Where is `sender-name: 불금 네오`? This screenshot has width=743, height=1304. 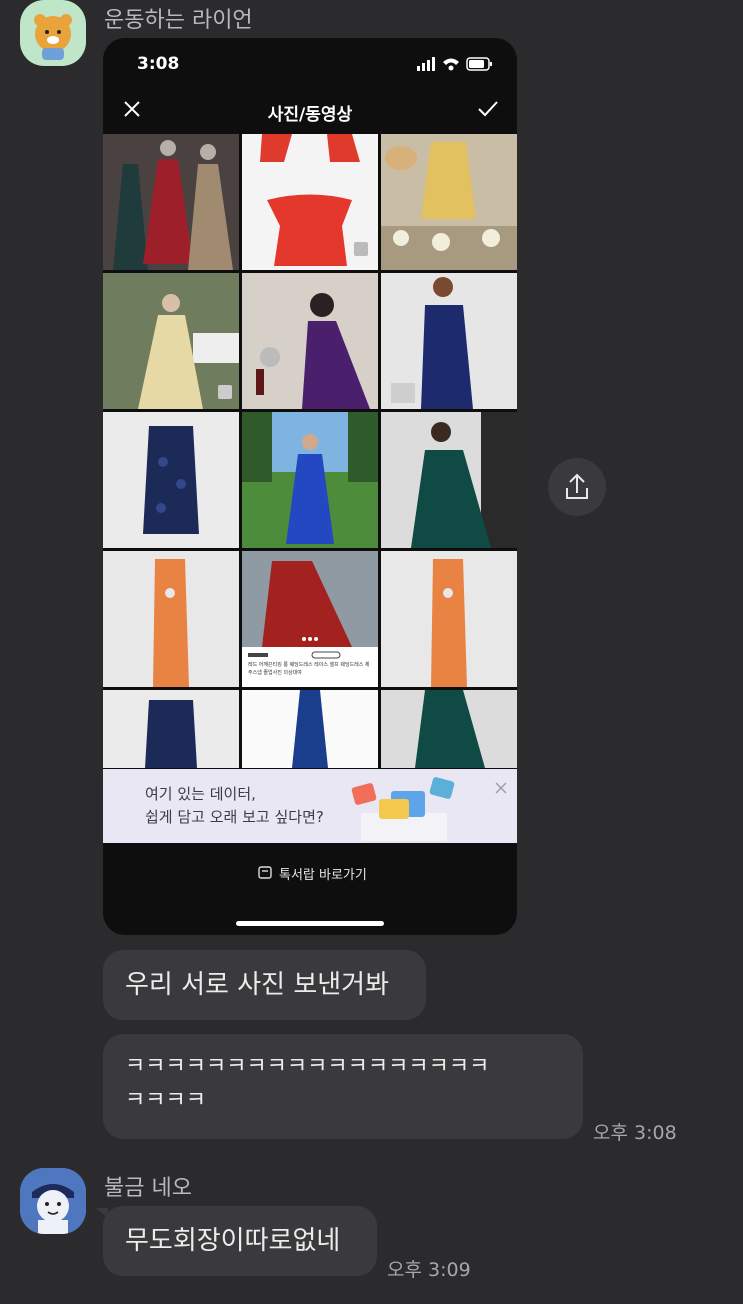 sender-name: 불금 네오 is located at coordinates (148, 1188).